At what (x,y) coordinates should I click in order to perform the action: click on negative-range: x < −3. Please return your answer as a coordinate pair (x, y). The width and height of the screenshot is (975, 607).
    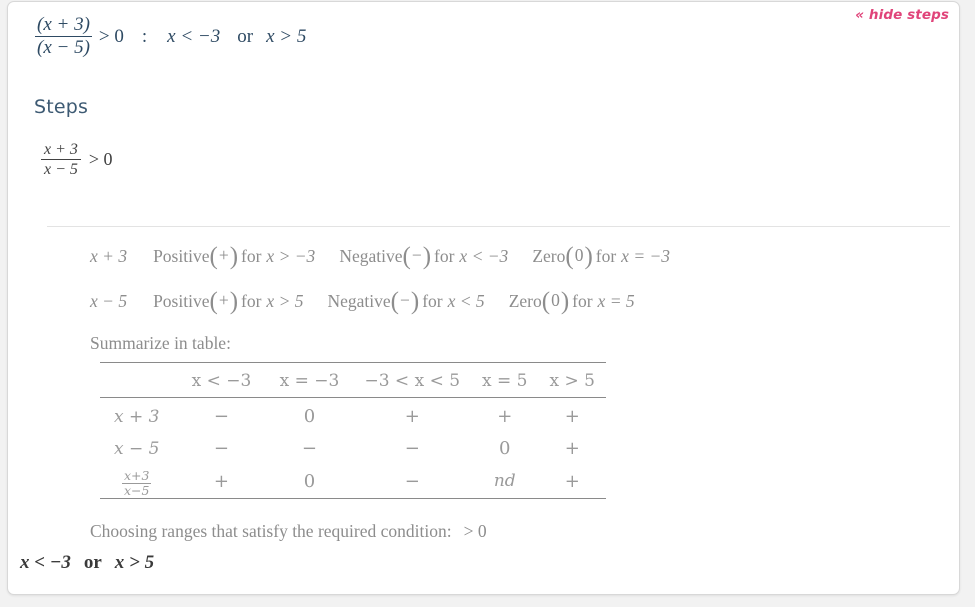
    Looking at the image, I should click on (484, 256).